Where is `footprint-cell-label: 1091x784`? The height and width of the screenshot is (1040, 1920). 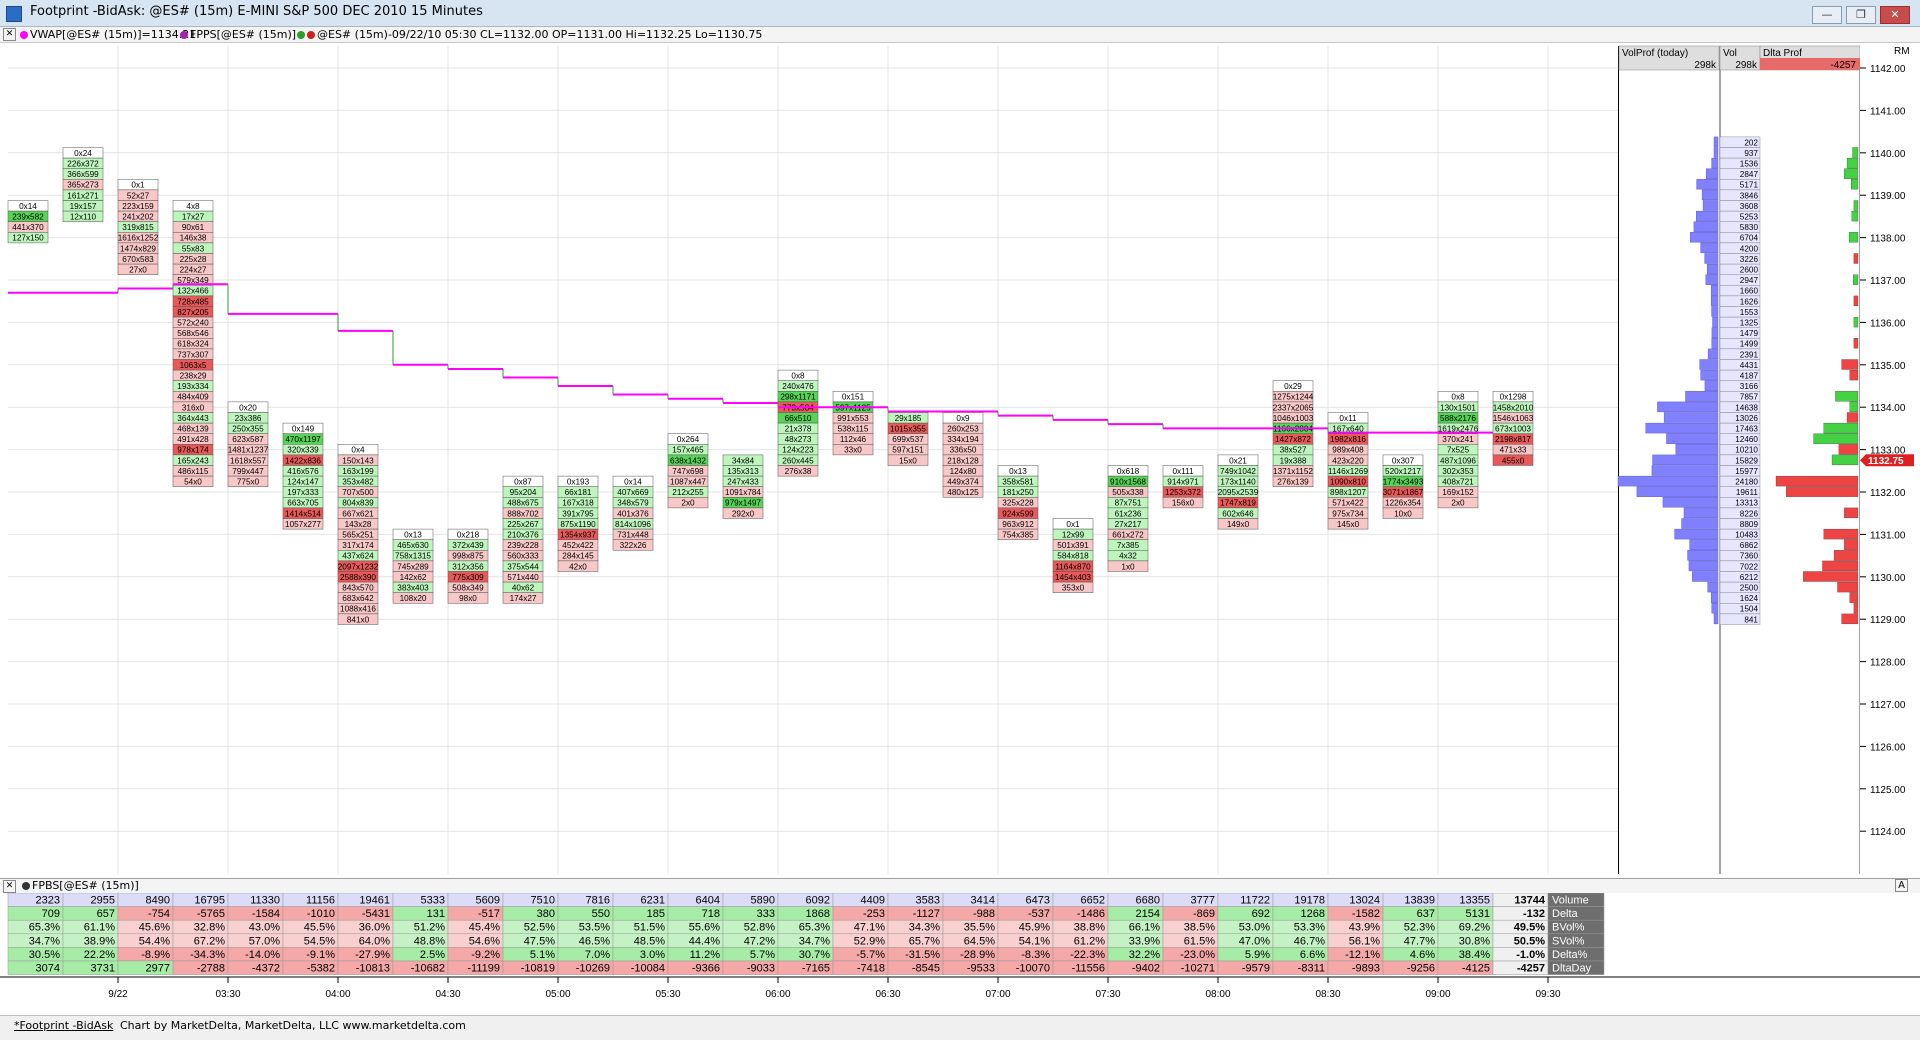
footprint-cell-label: 1091x784 is located at coordinates (743, 492).